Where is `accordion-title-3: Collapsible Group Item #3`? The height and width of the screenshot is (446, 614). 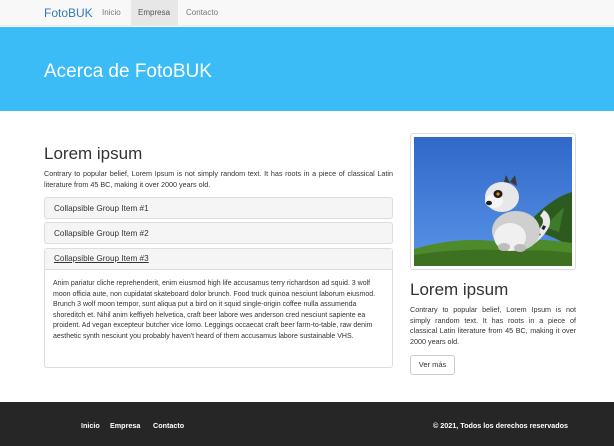 accordion-title-3: Collapsible Group Item #3 is located at coordinates (101, 258).